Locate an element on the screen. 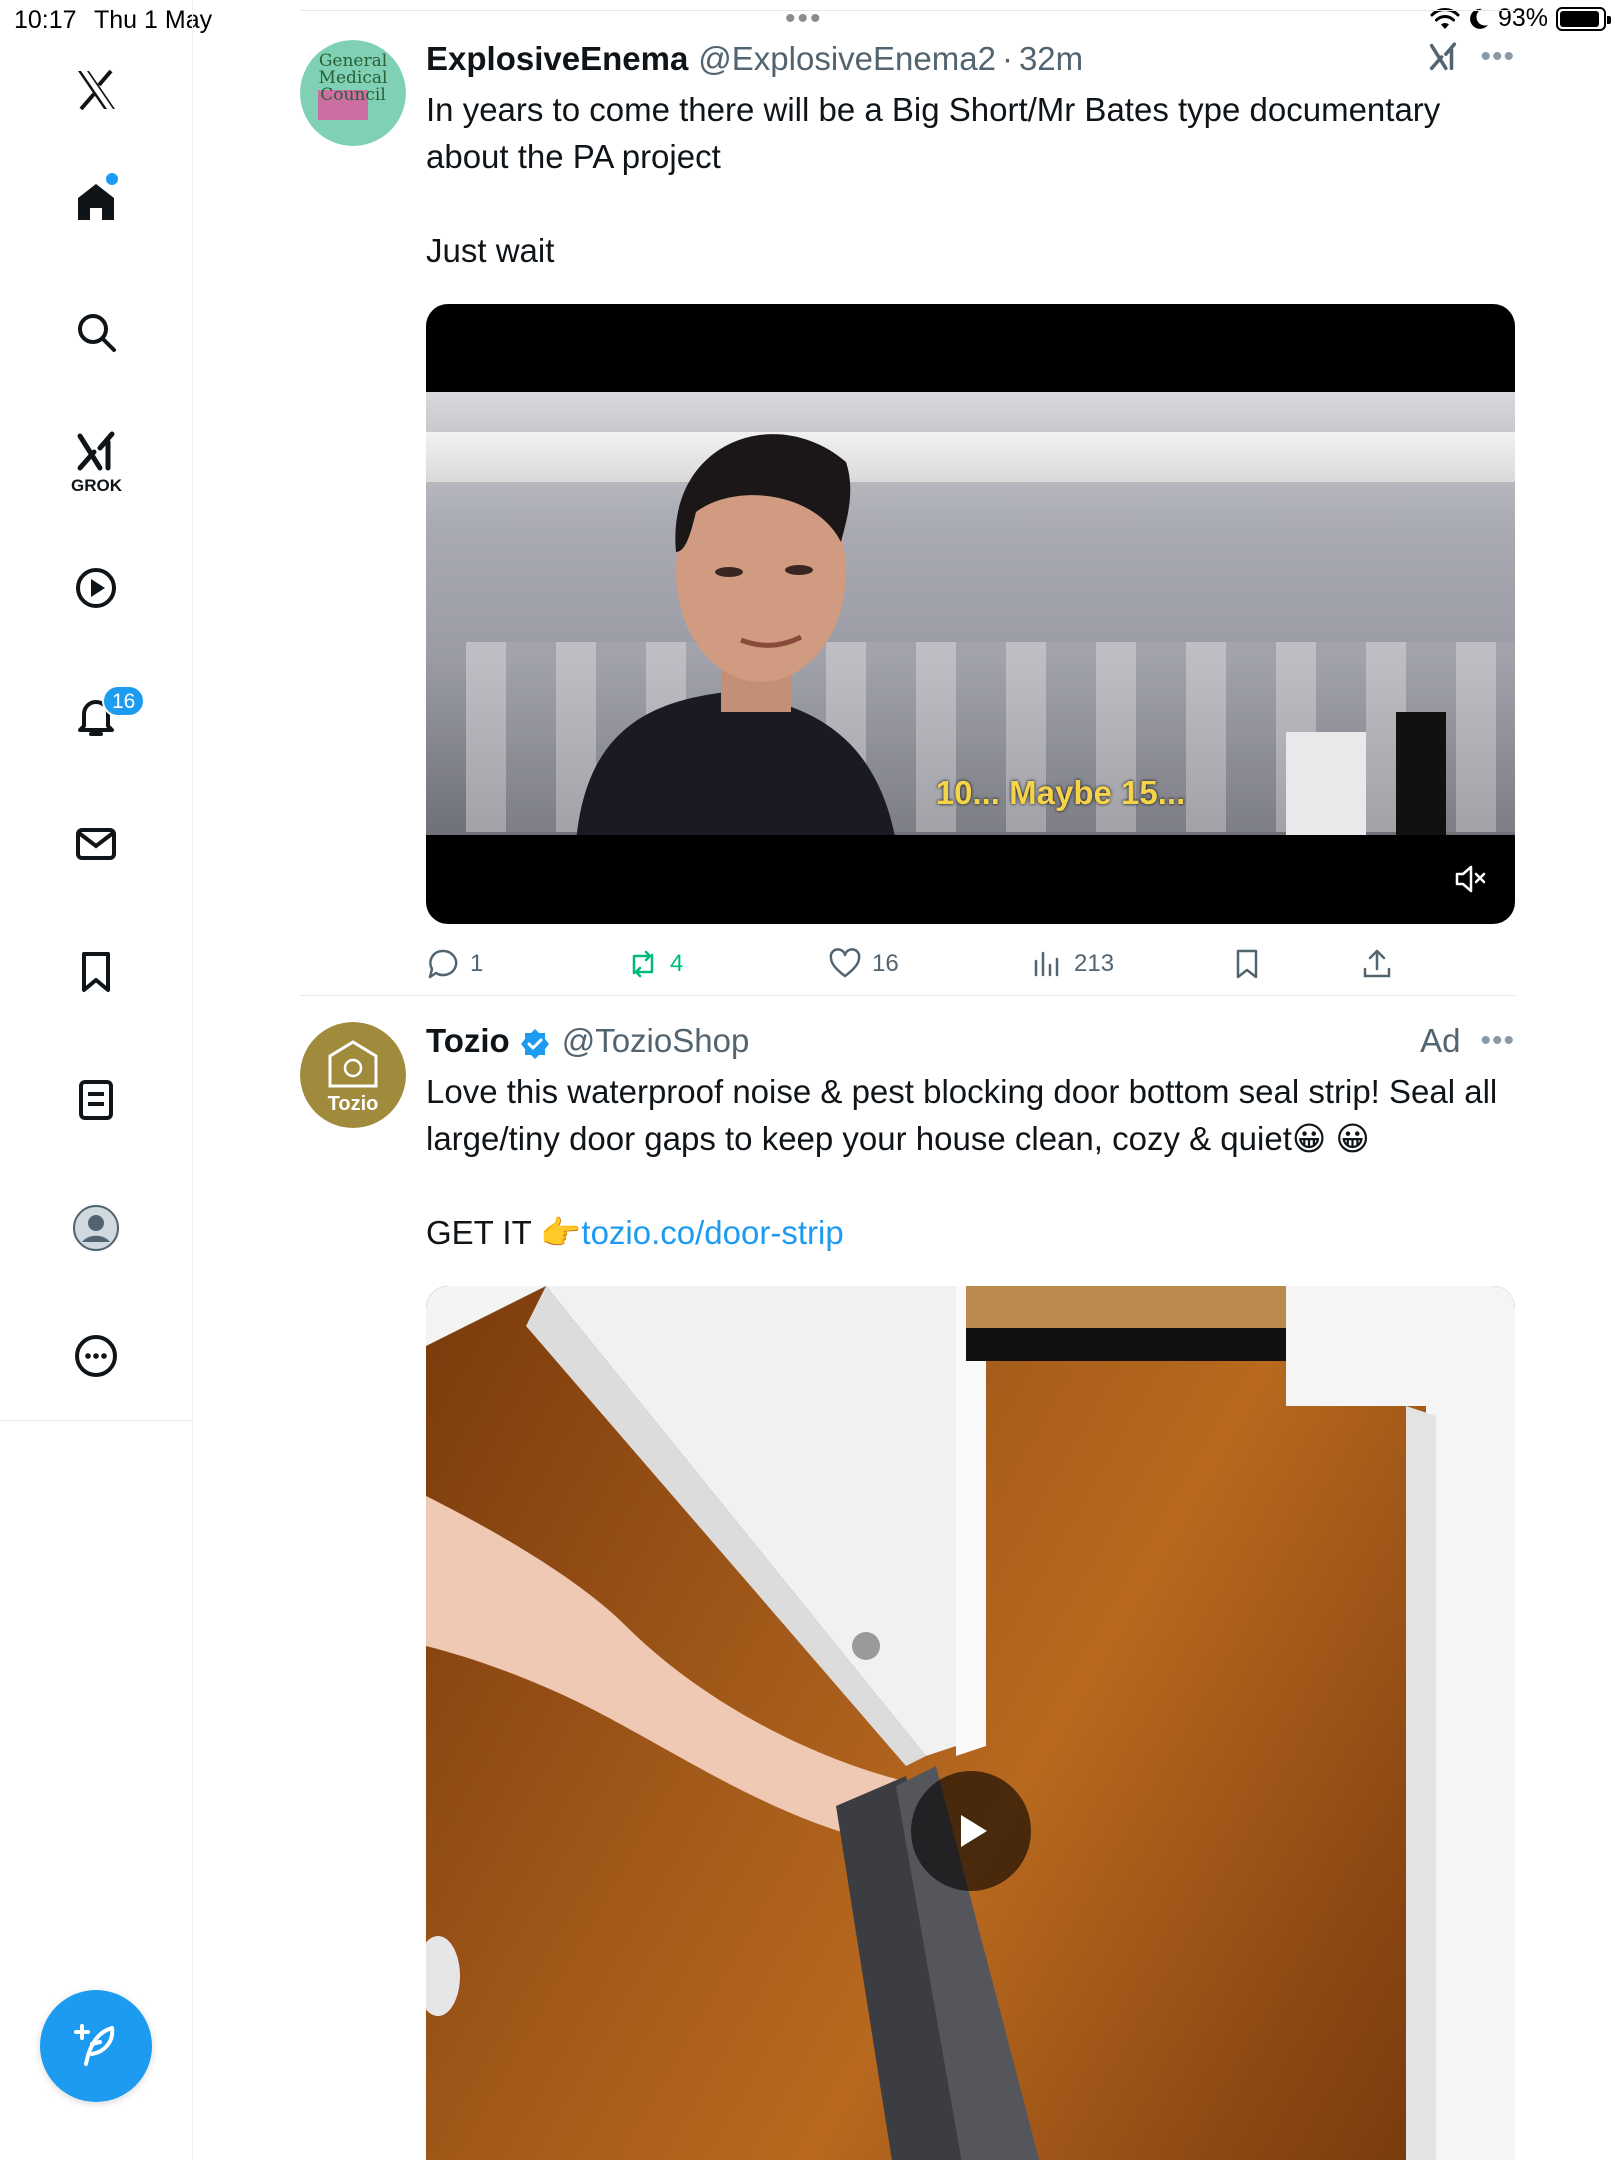 Image resolution: width=1620 pixels, height=2160 pixels. battery-fill is located at coordinates (1580, 18).